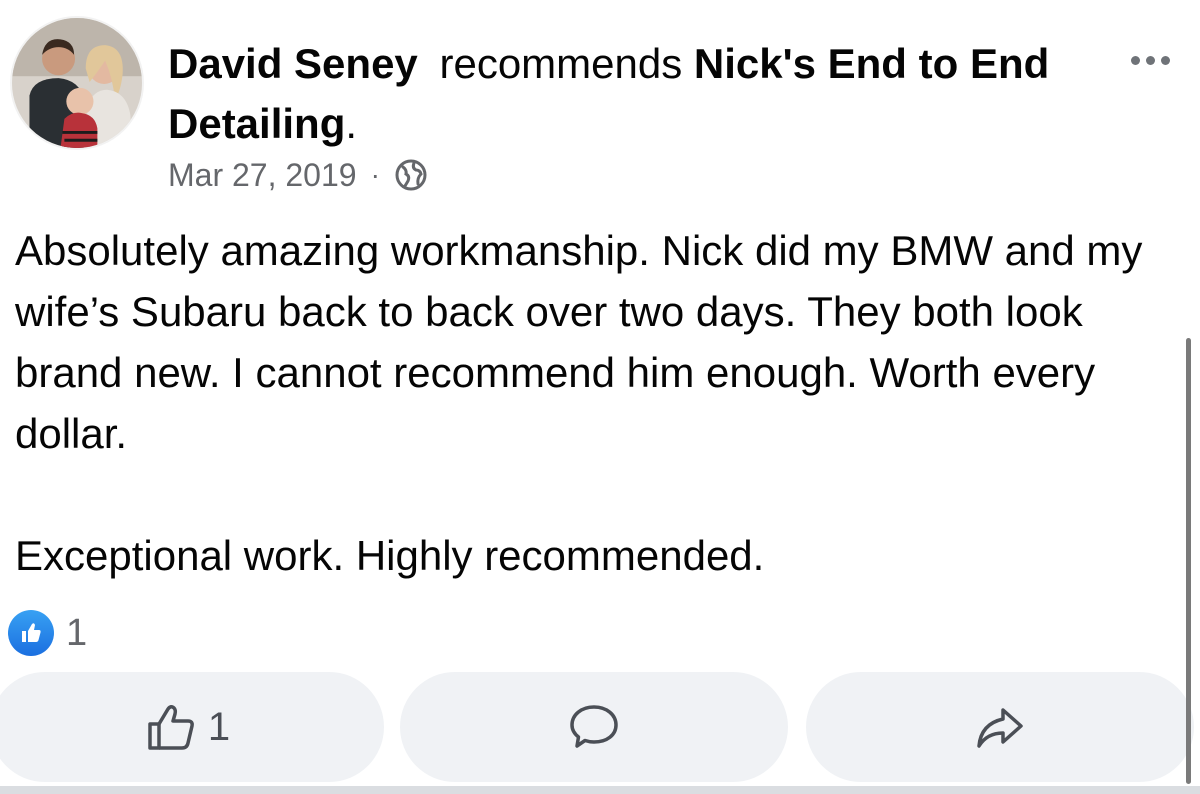 Image resolution: width=1200 pixels, height=794 pixels. What do you see at coordinates (561, 63) in the screenshot?
I see `action-verb: recommends` at bounding box center [561, 63].